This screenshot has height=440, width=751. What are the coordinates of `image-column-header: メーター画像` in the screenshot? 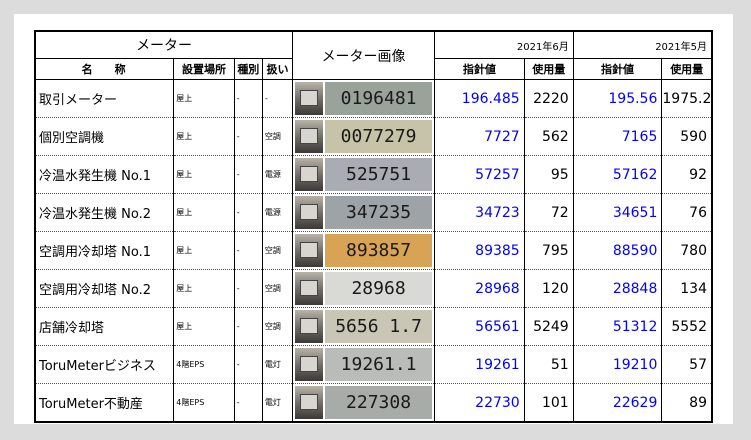 It's located at (363, 55).